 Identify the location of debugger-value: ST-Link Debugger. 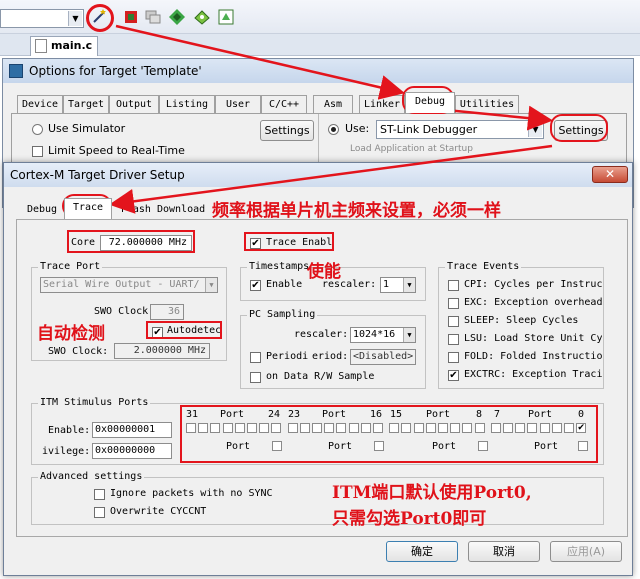
(429, 129).